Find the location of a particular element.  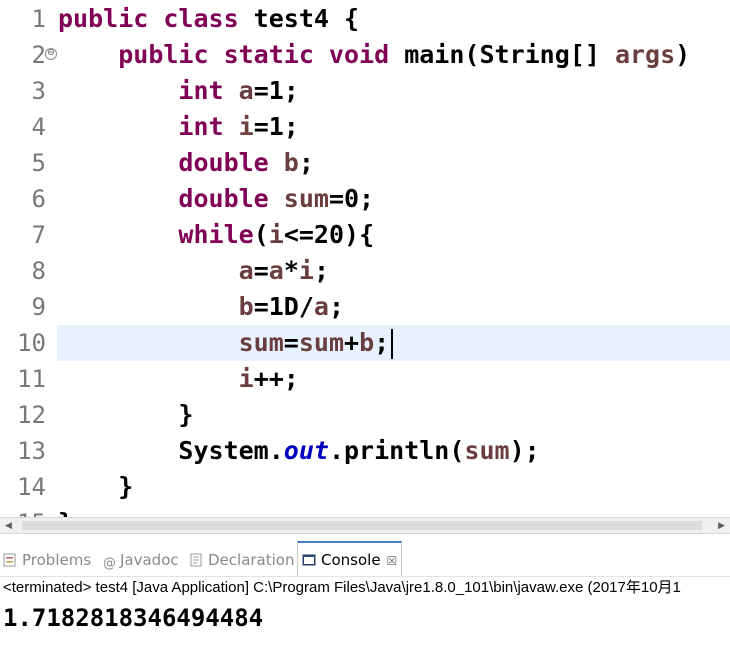

variable: args is located at coordinates (645, 54).